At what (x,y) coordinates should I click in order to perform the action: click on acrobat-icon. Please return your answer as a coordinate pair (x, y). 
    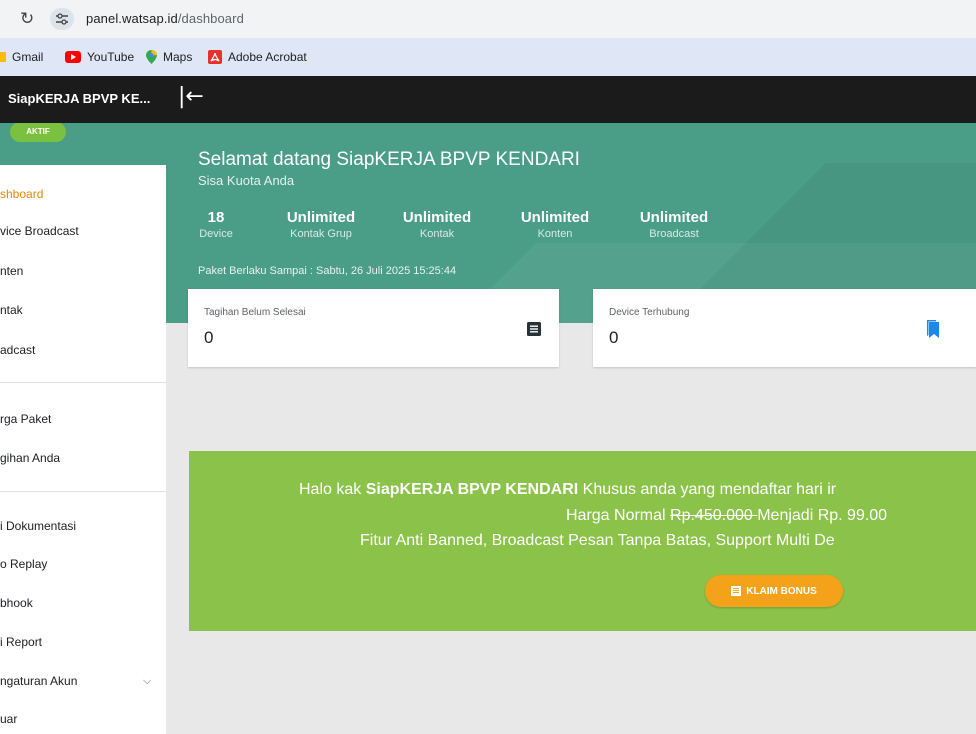
    Looking at the image, I should click on (215, 57).